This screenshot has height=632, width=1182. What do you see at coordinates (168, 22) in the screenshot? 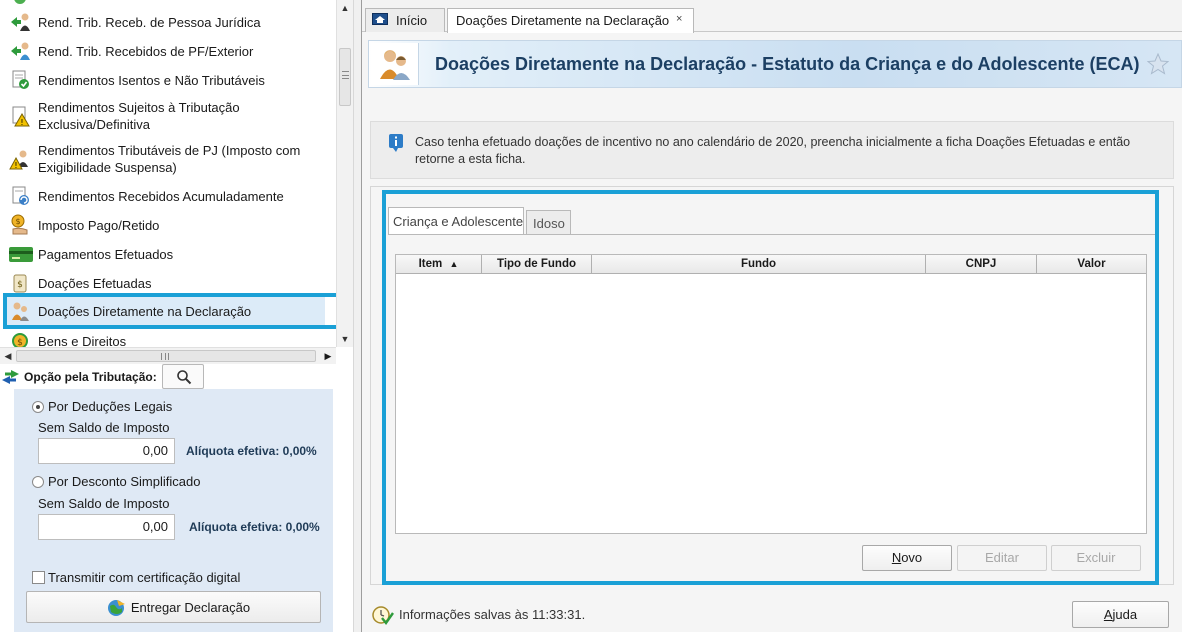
I see `sidebar-item-rend-trib-pj: Rend. Trib. Receb. de Pessoa Jurídica` at bounding box center [168, 22].